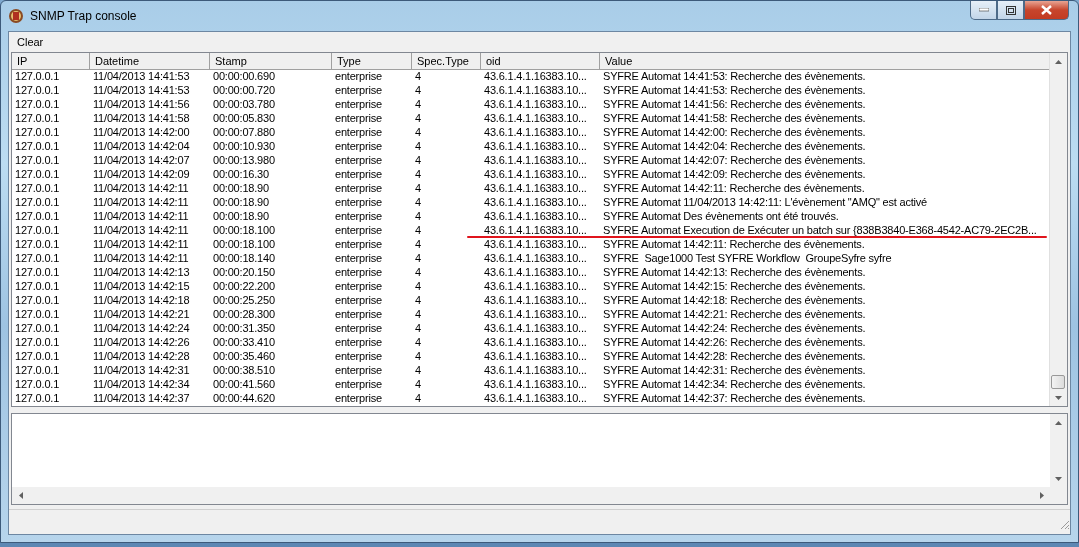  Describe the element at coordinates (20, 495) in the screenshot. I see `scroll-left-icon` at that location.